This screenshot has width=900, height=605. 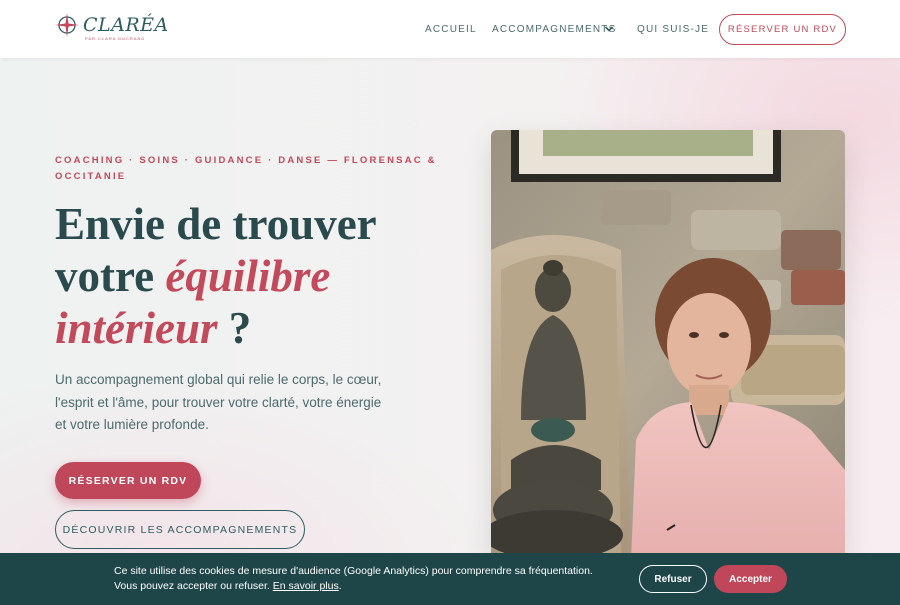 I want to click on discover-services-button: DÉCOUVRIR LES ACCOMPAGNEMENTS, so click(x=180, y=529).